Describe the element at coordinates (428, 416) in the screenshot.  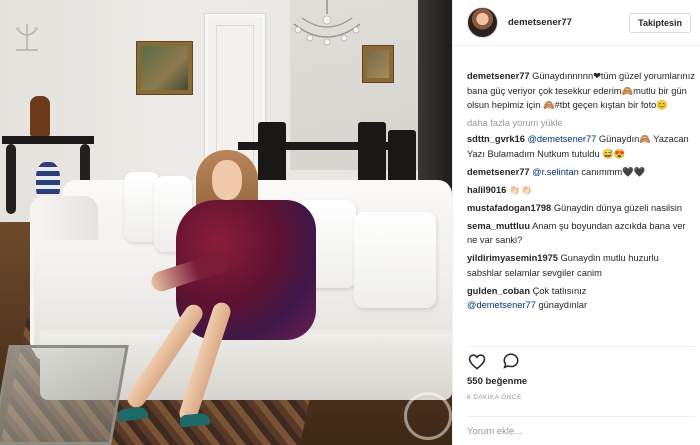
I see `photo-watermark` at that location.